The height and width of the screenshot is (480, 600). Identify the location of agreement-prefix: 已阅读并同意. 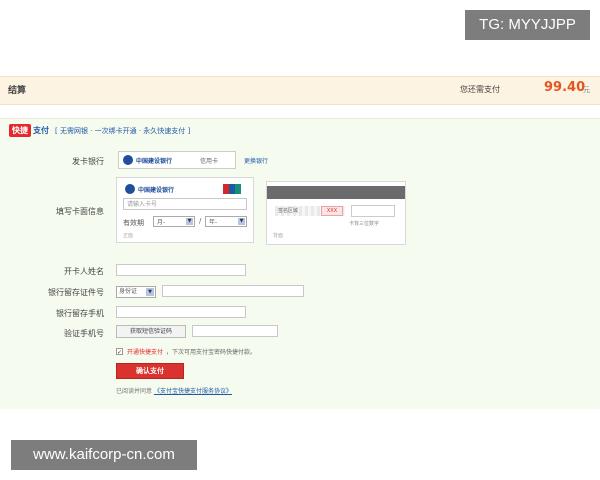
(134, 391).